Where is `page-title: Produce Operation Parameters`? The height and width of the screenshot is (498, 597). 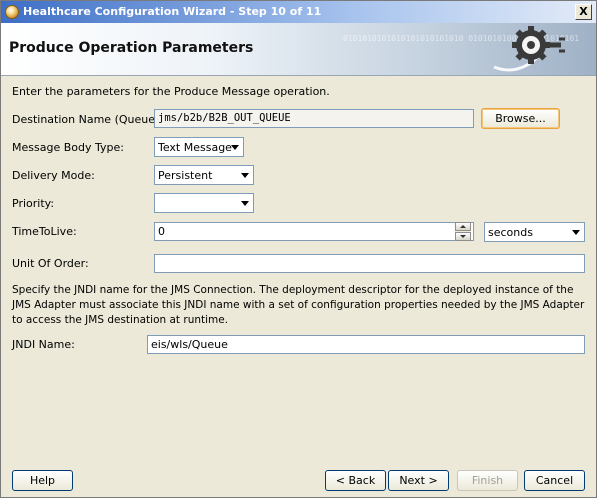
page-title: Produce Operation Parameters is located at coordinates (131, 48).